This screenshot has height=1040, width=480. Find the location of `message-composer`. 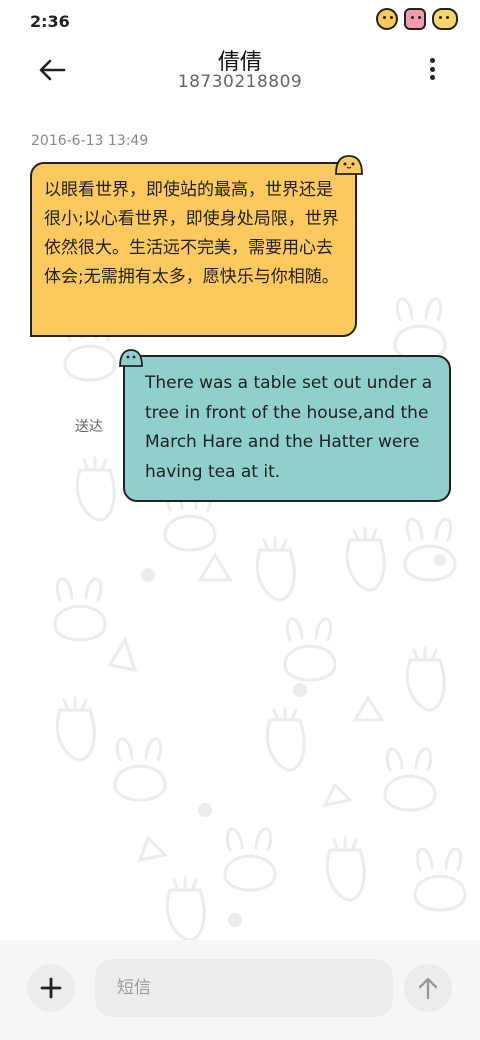

message-composer is located at coordinates (240, 990).